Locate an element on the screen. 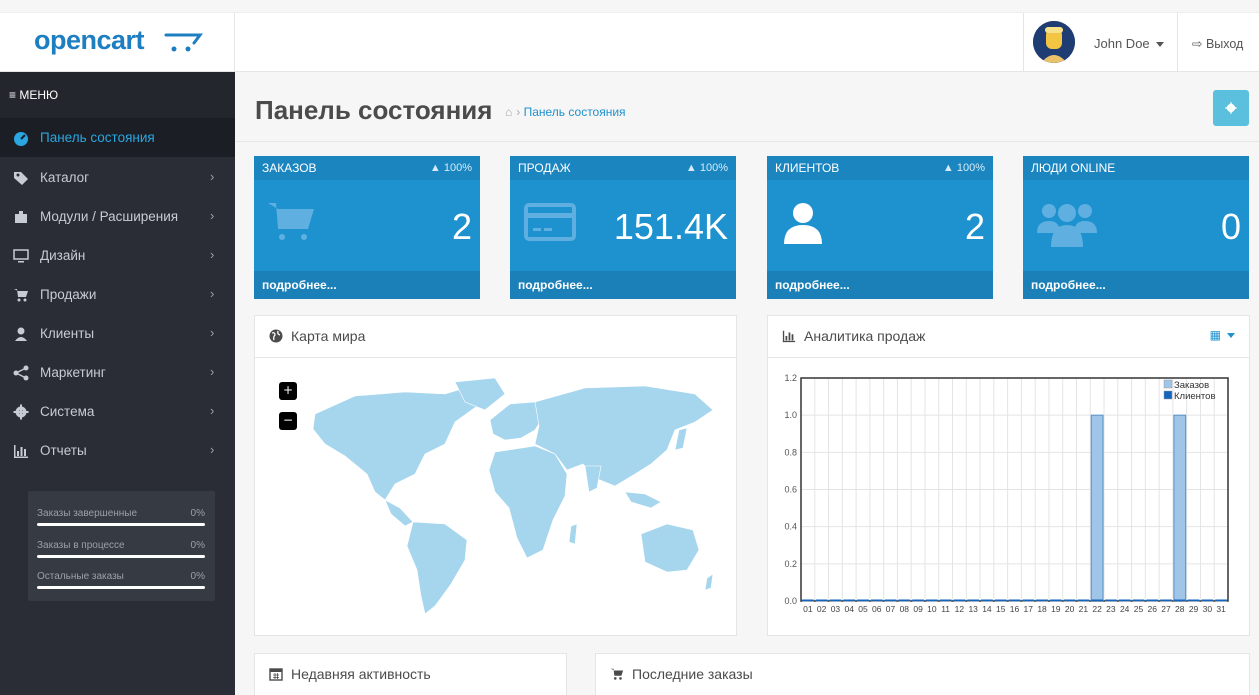 The image size is (1259, 695). sign-out-icon: ⇨ is located at coordinates (1199, 44).